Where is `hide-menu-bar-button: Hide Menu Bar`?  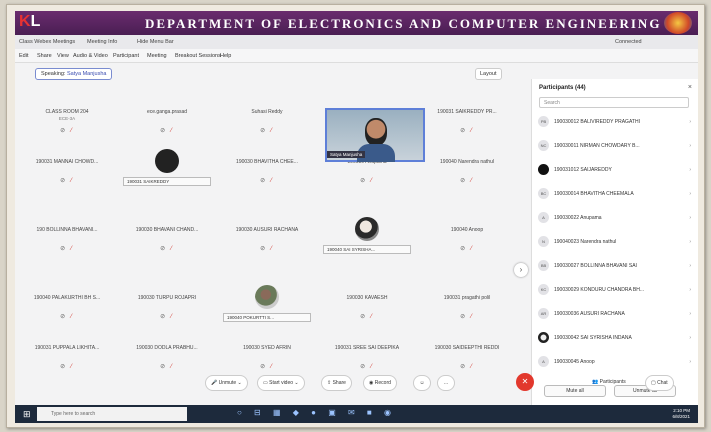
hide-menu-bar-button: Hide Menu Bar is located at coordinates (155, 42).